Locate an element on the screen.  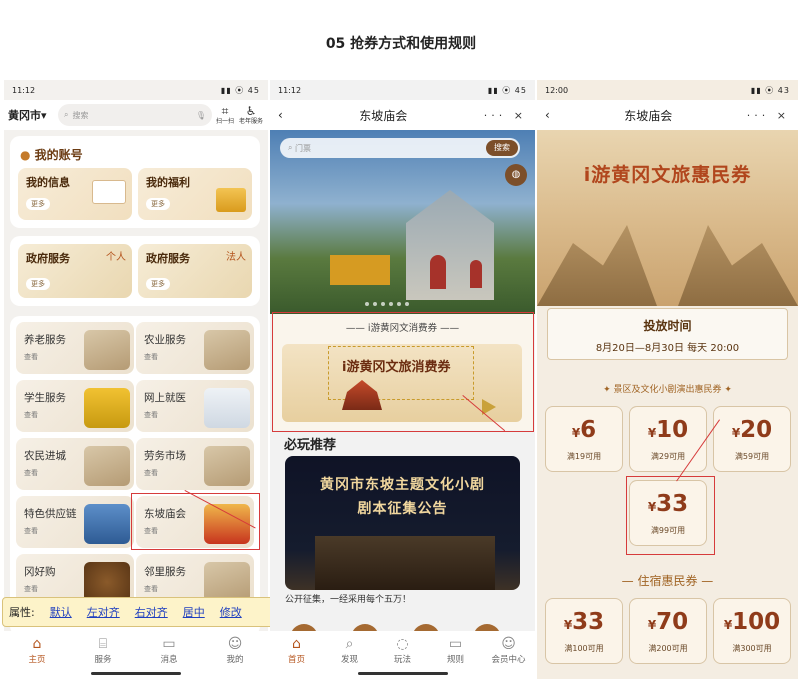
svc-title: 劳务市场 is located at coordinates (165, 456).